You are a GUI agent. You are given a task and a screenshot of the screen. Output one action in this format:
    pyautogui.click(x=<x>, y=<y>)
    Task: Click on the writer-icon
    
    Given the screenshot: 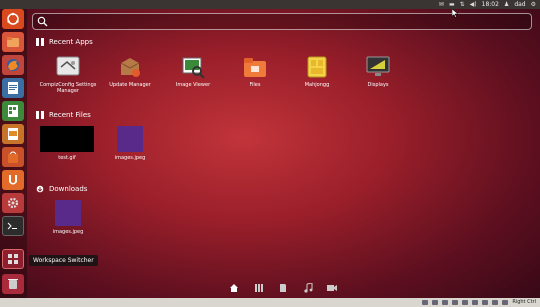 What is the action you would take?
    pyautogui.click(x=13, y=88)
    